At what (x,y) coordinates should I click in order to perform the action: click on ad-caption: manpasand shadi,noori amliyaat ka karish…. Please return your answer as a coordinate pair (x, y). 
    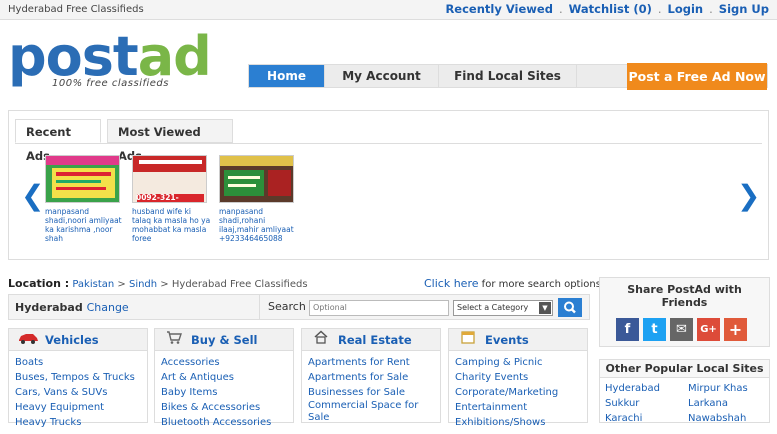
    Looking at the image, I should click on (85, 225).